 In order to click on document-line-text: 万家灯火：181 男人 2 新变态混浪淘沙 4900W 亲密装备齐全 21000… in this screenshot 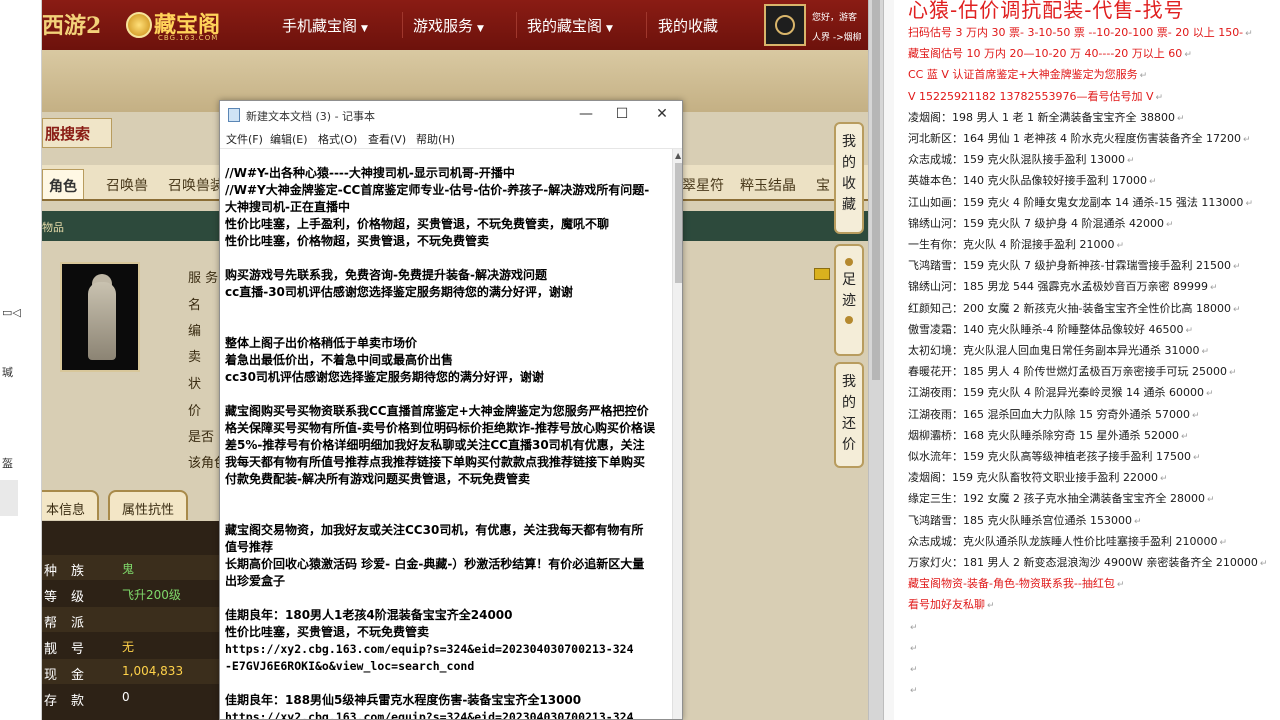, I will do `click(1083, 562)`.